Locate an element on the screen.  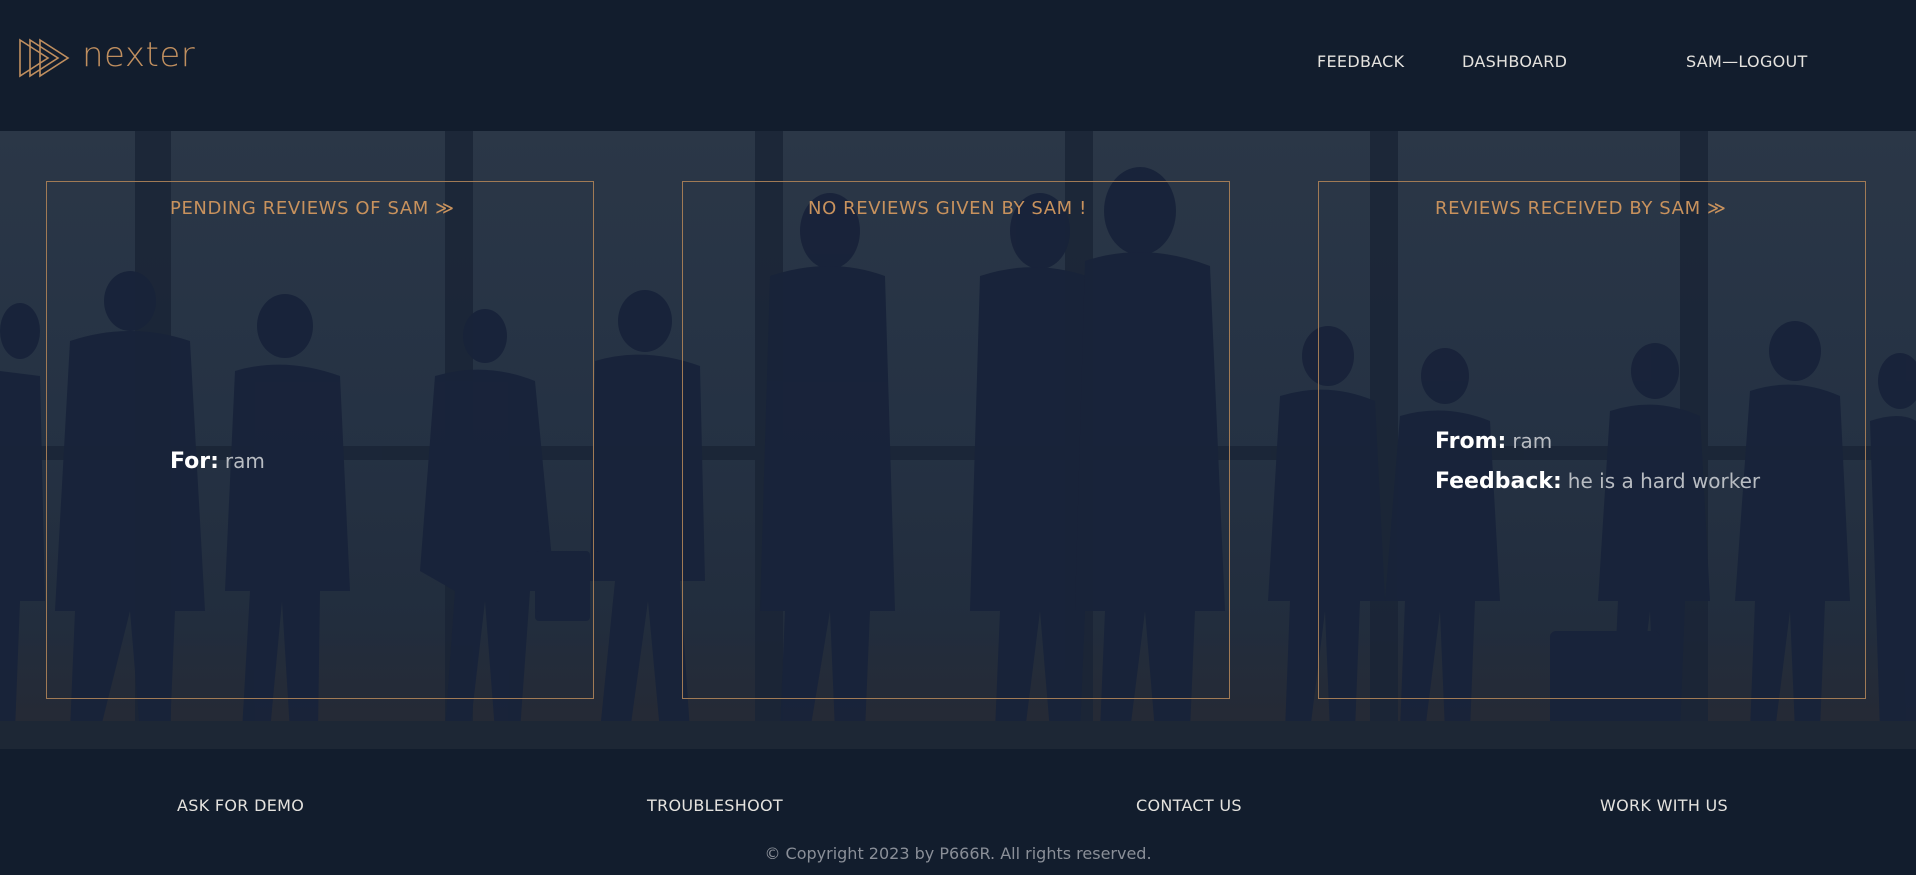
footer-ask-for-demo-link: ASK FOR DEMO is located at coordinates (240, 805).